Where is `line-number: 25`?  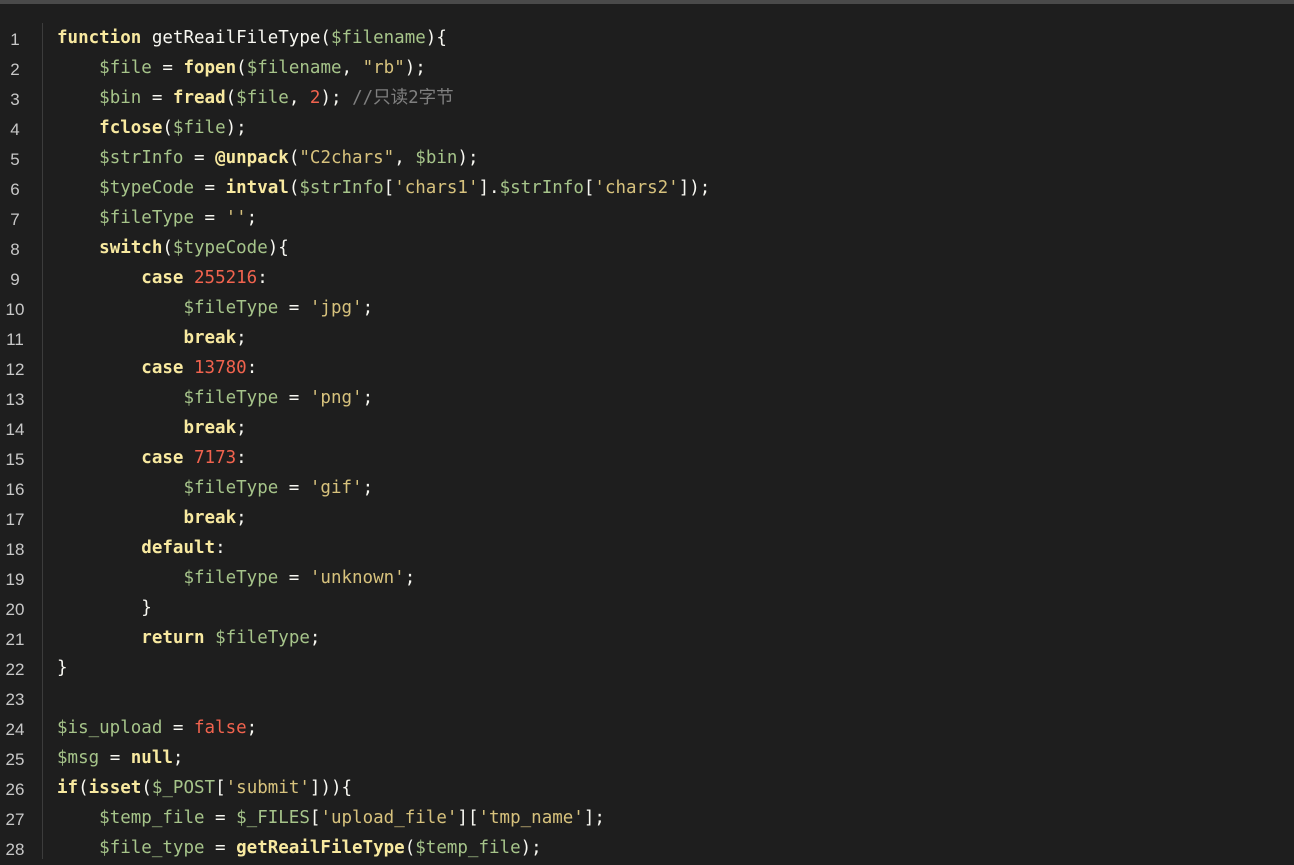 line-number: 25 is located at coordinates (15, 759).